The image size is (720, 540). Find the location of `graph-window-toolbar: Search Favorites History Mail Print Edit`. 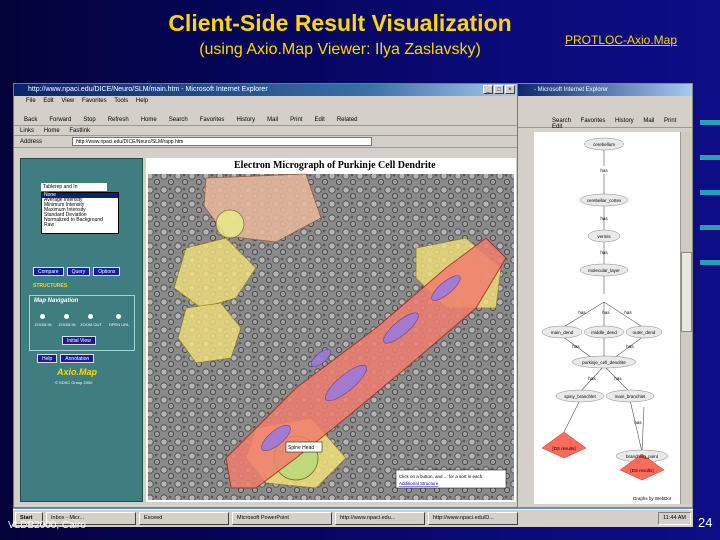

graph-window-toolbar: Search Favorites History Mail Print Edit is located at coordinates (603, 118).